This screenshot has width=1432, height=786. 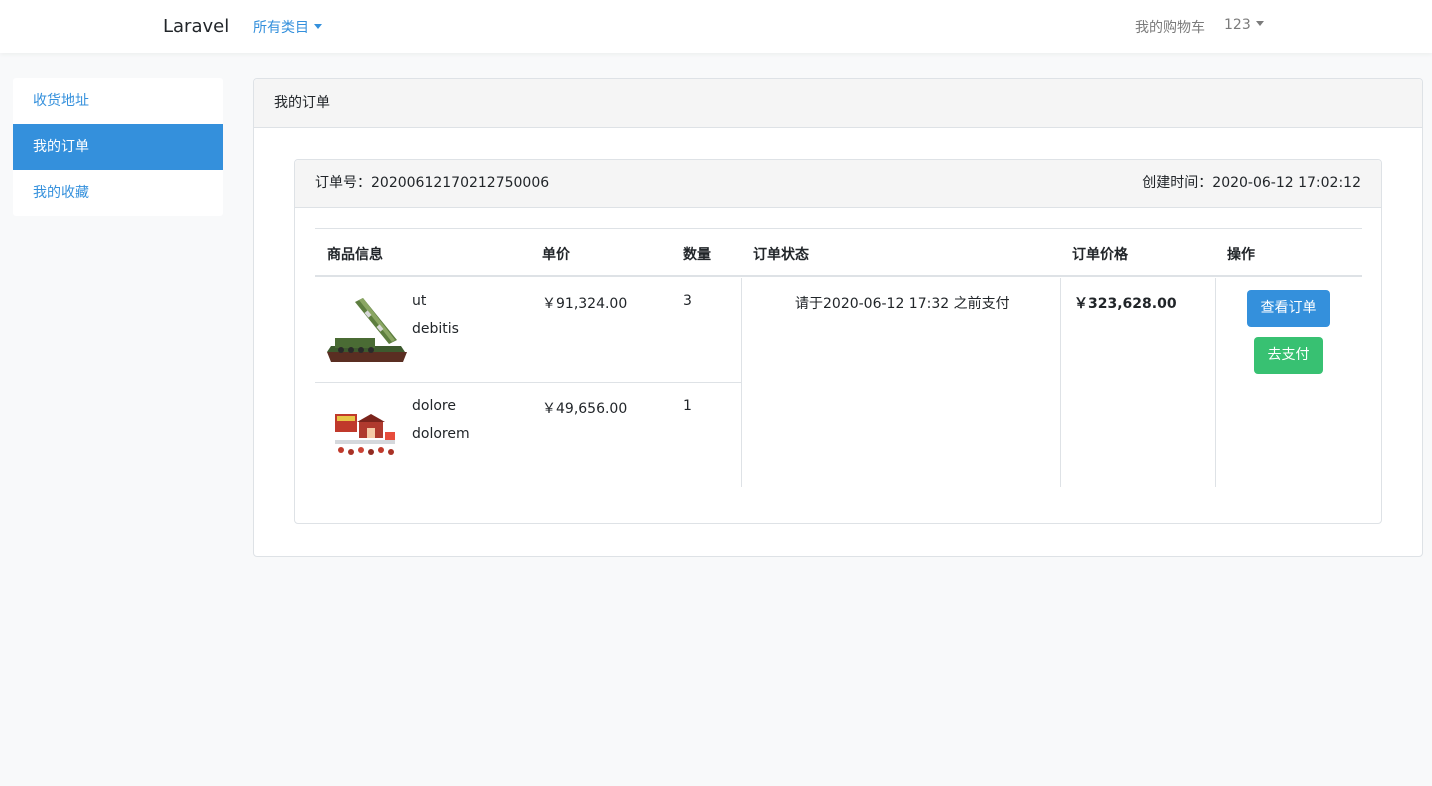 I want to click on user-dropdown-label: 123, so click(x=1237, y=25).